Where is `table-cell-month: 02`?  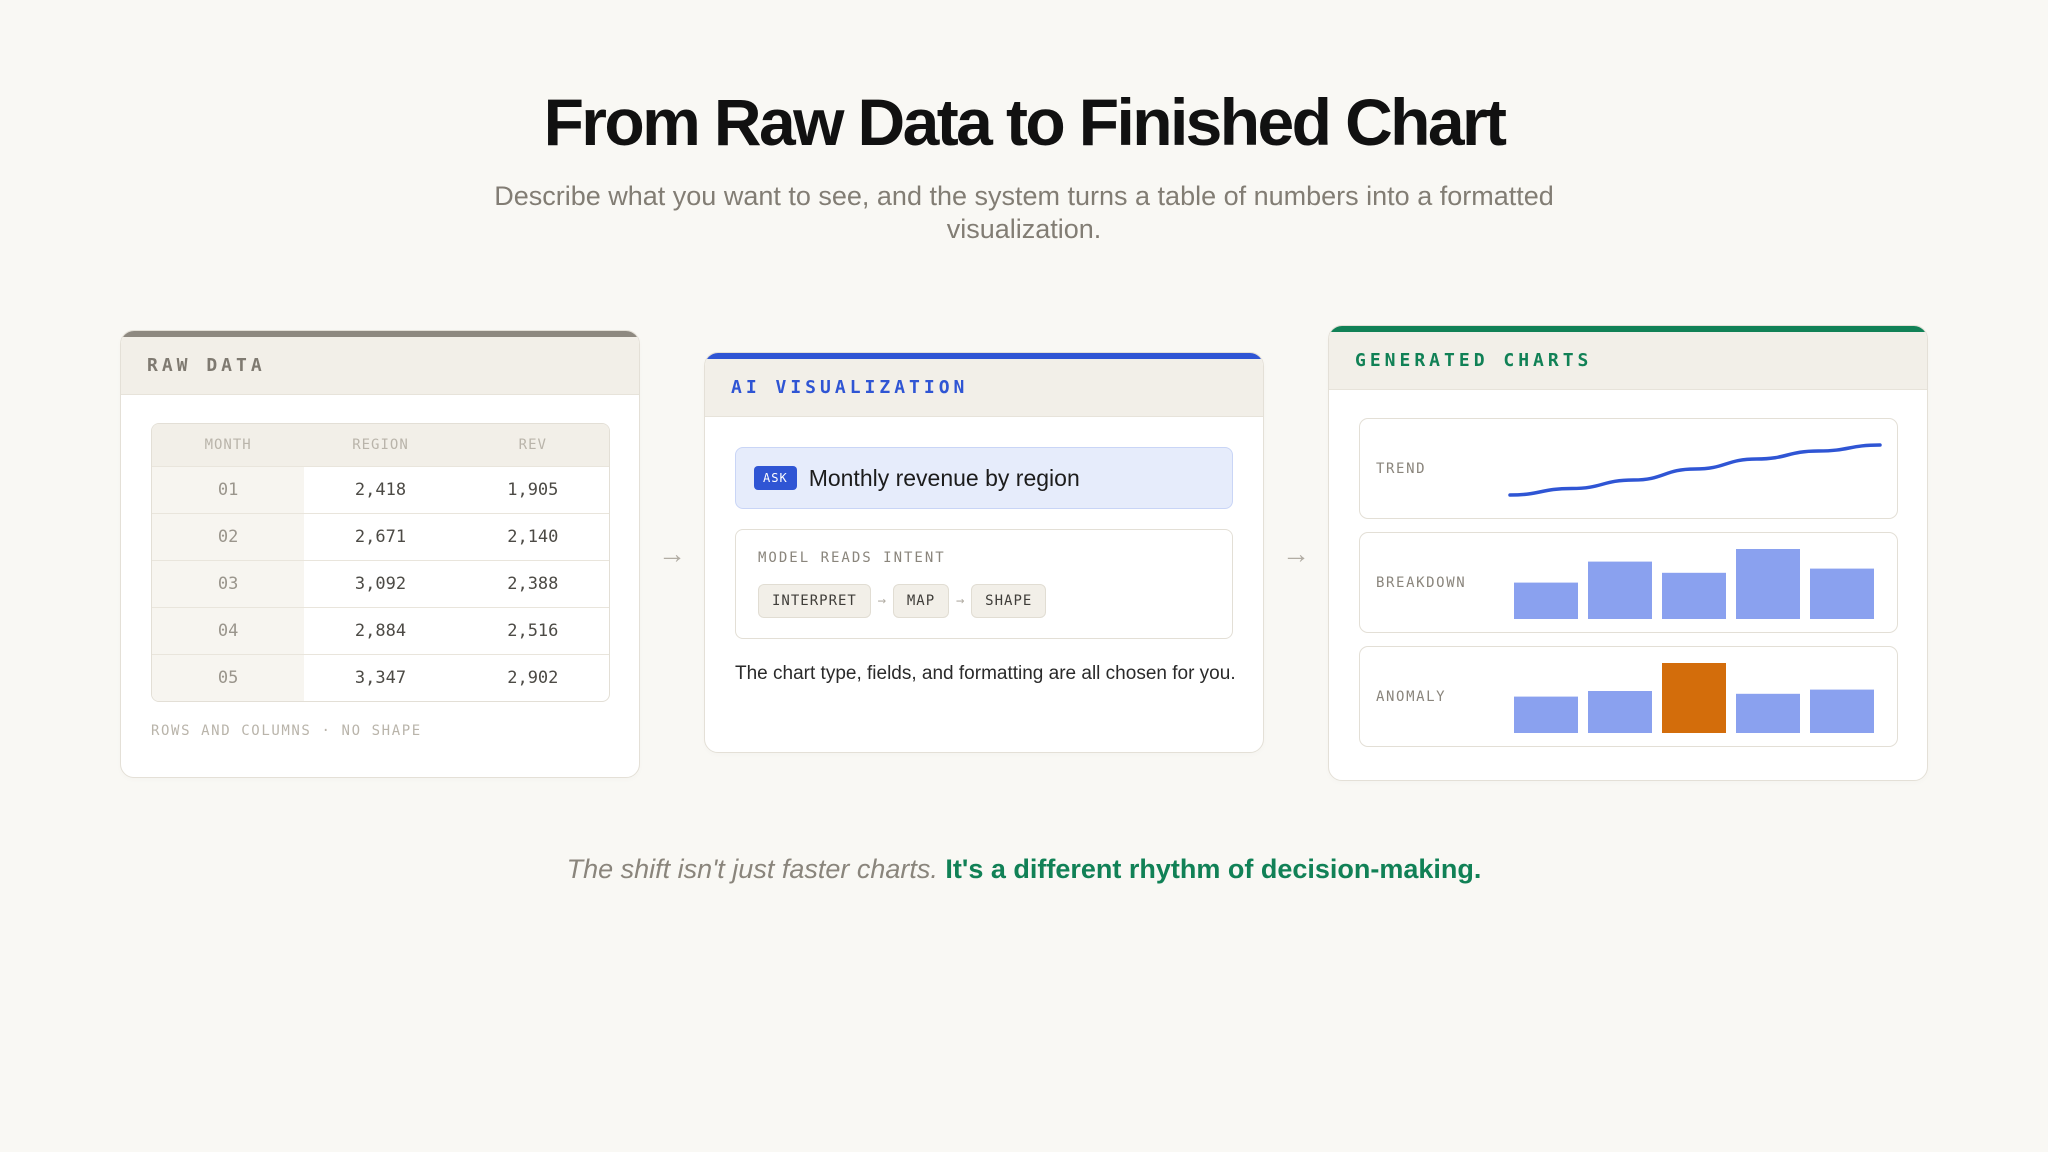 table-cell-month: 02 is located at coordinates (228, 537).